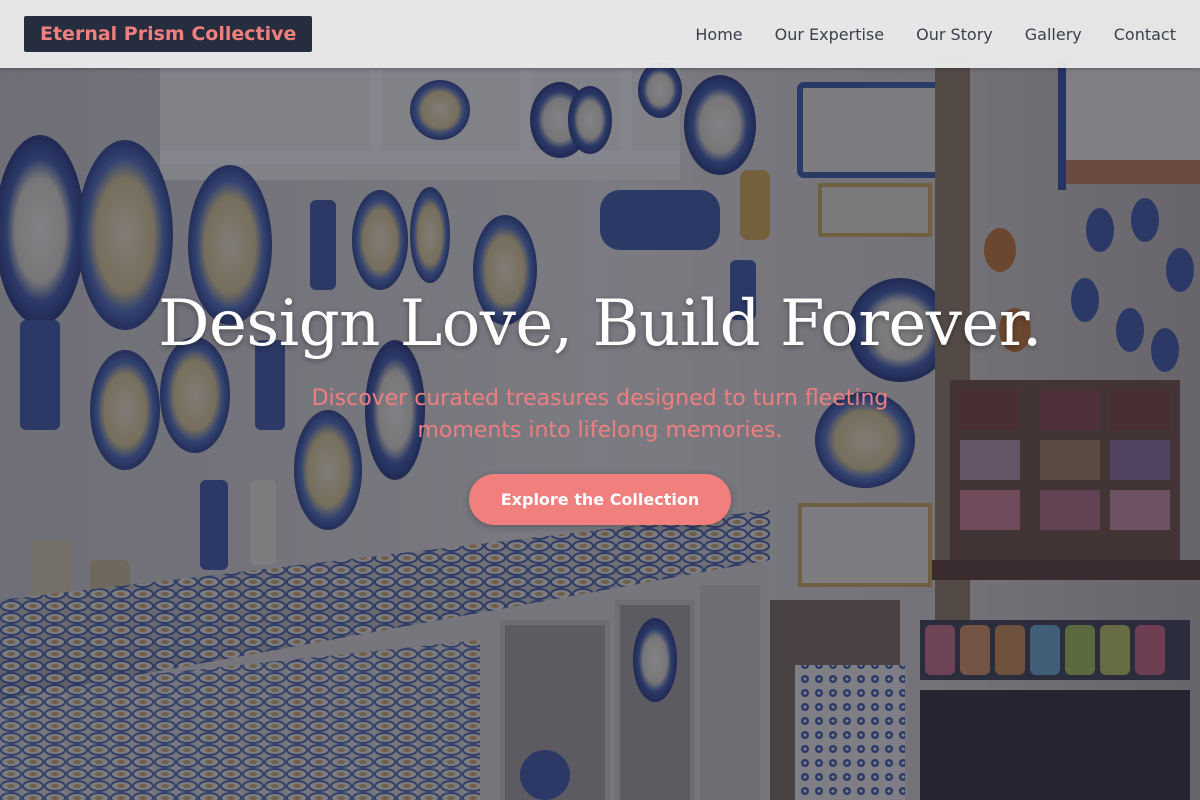 The image size is (1200, 800). What do you see at coordinates (718, 34) in the screenshot?
I see `nav-link-home: Home` at bounding box center [718, 34].